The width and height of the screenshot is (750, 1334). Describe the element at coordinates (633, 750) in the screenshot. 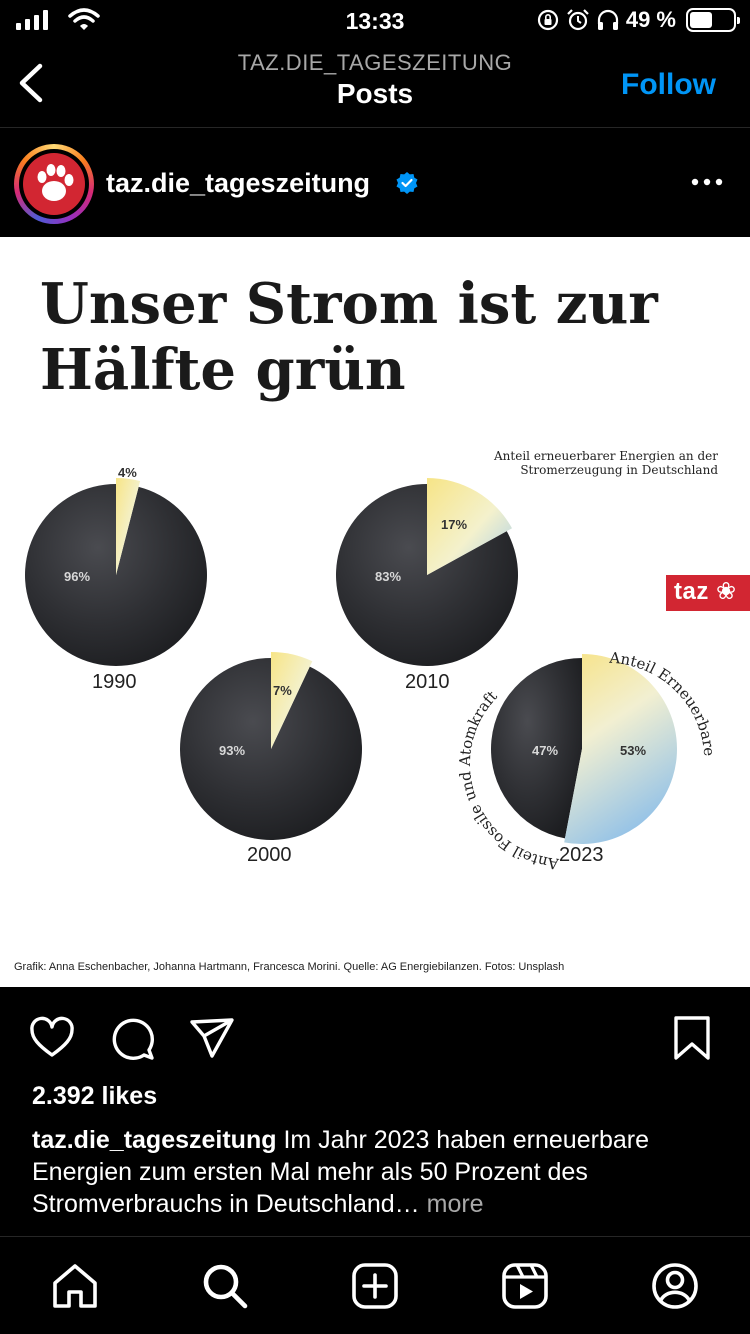

I see `pie-label-renewable-2023: 53%` at that location.